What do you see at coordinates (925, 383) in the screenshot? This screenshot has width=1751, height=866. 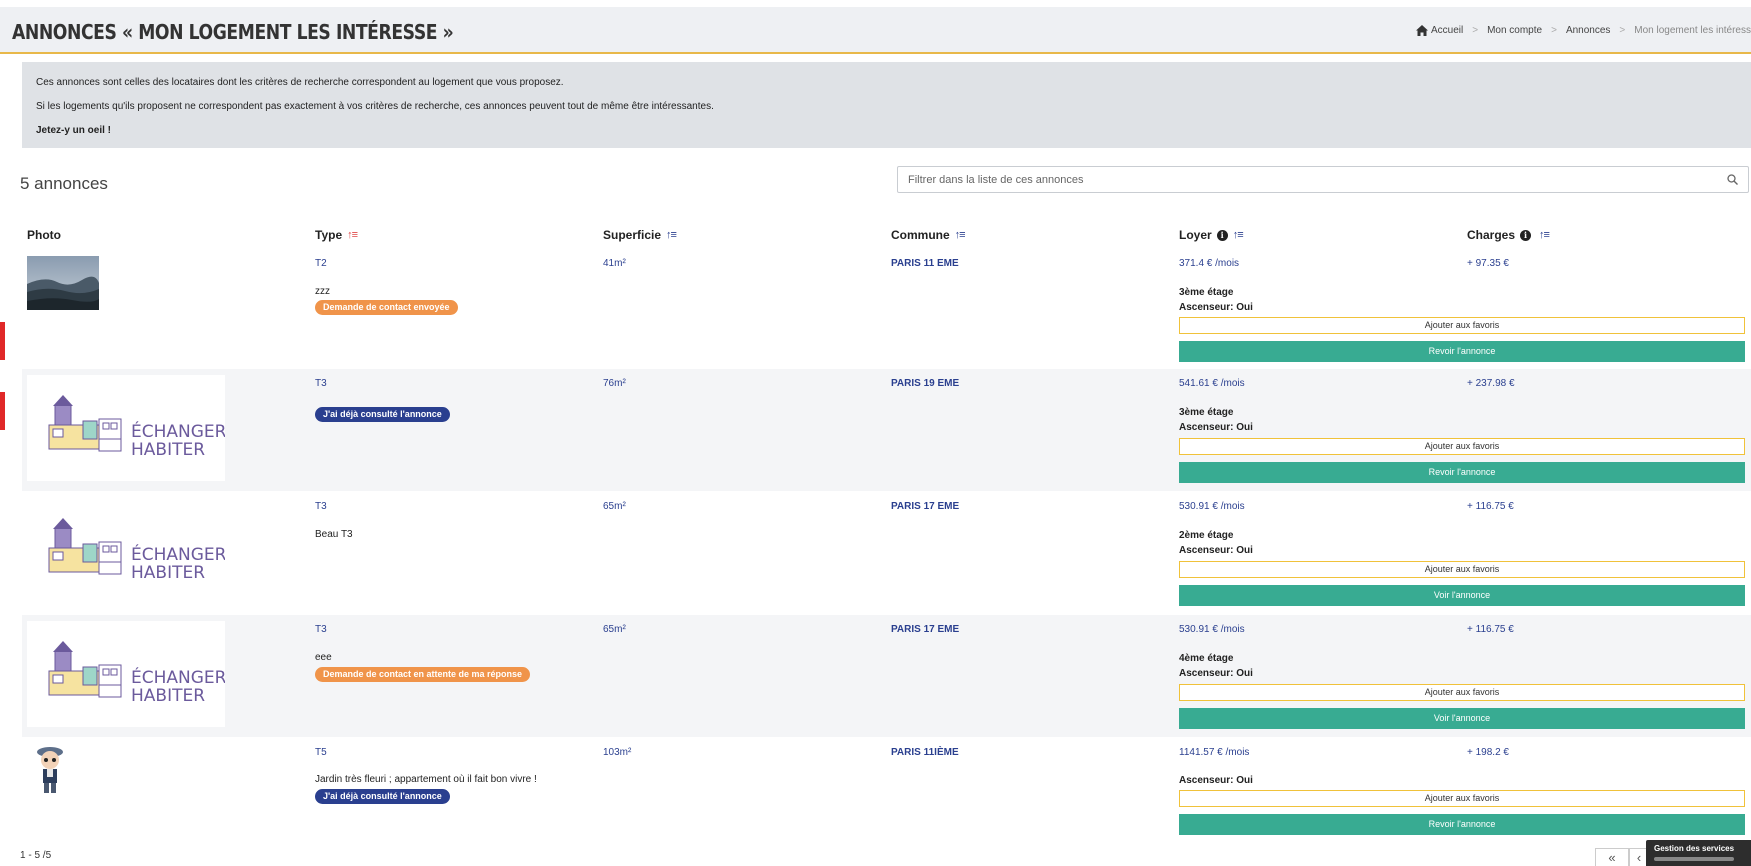 I see `row-commune: PARIS 19 EME` at bounding box center [925, 383].